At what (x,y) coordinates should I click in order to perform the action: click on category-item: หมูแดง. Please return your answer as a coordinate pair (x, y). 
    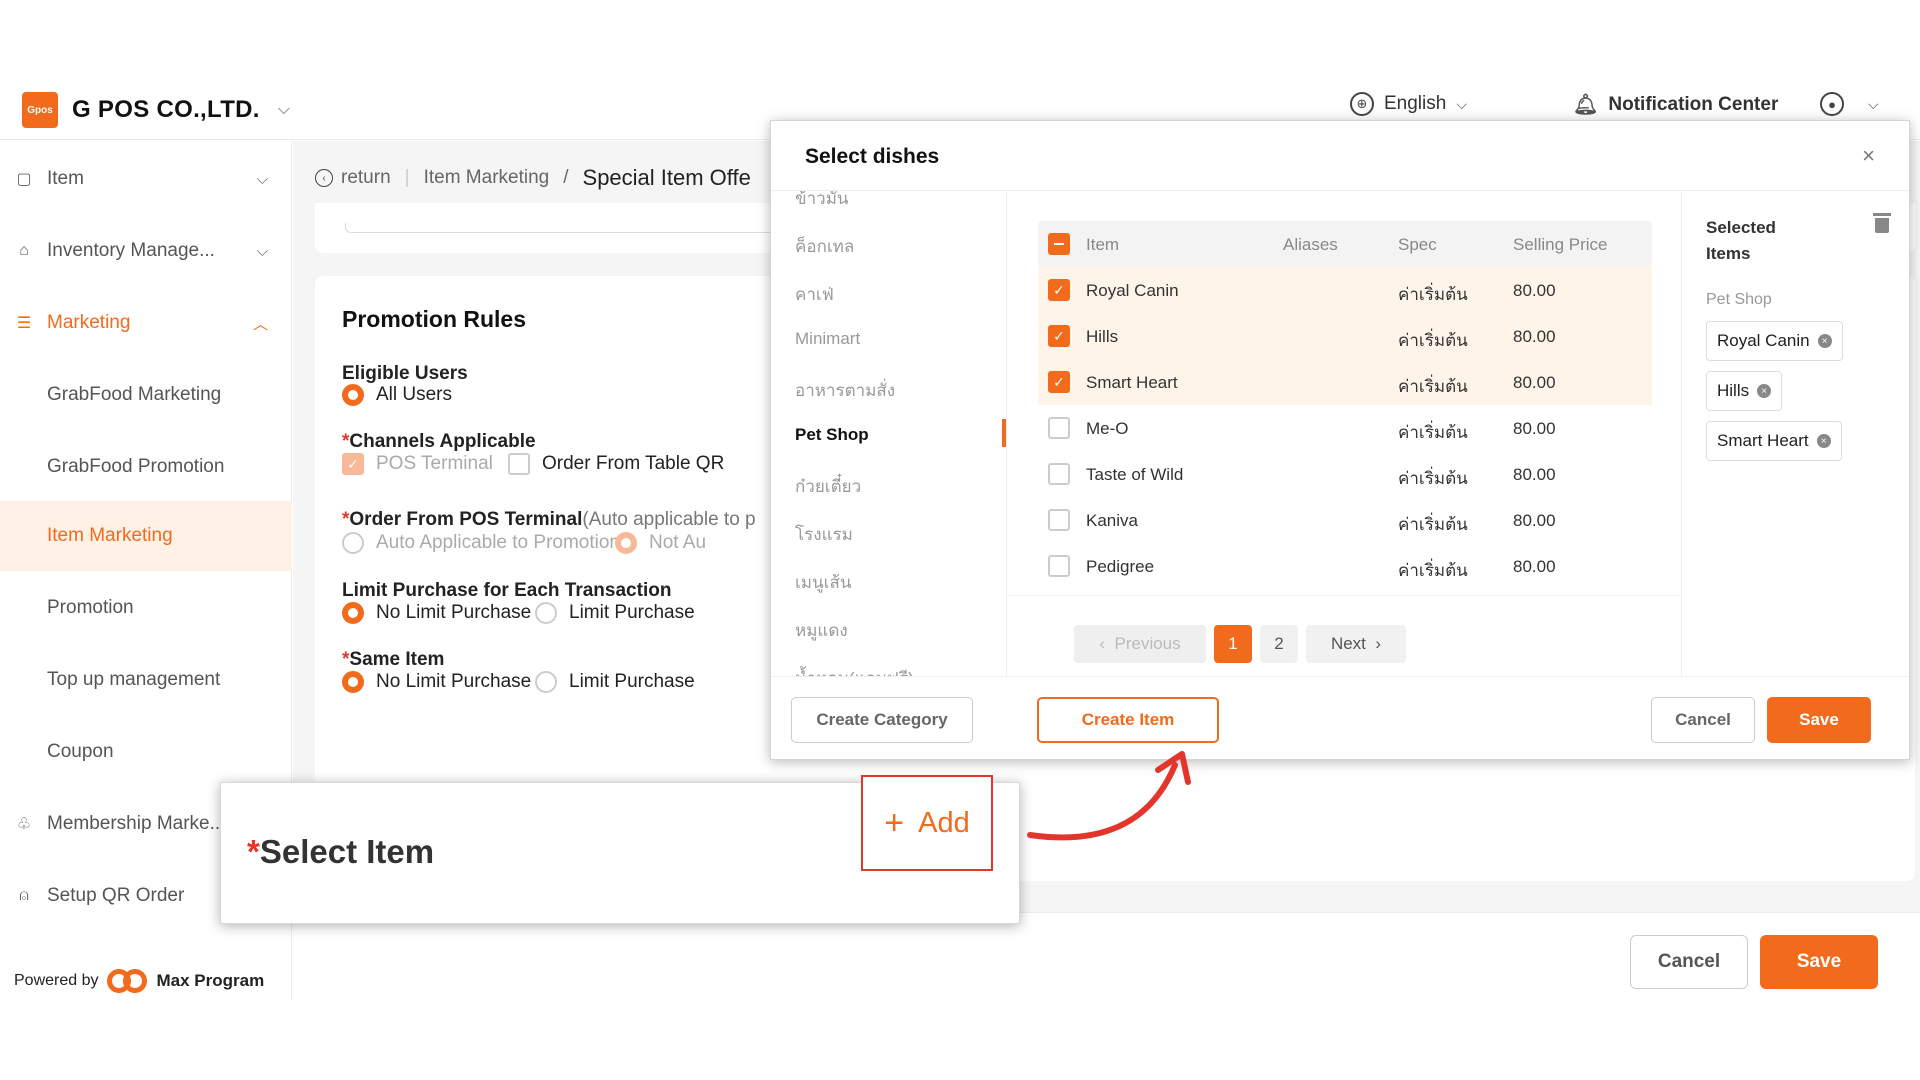
    Looking at the image, I should click on (821, 630).